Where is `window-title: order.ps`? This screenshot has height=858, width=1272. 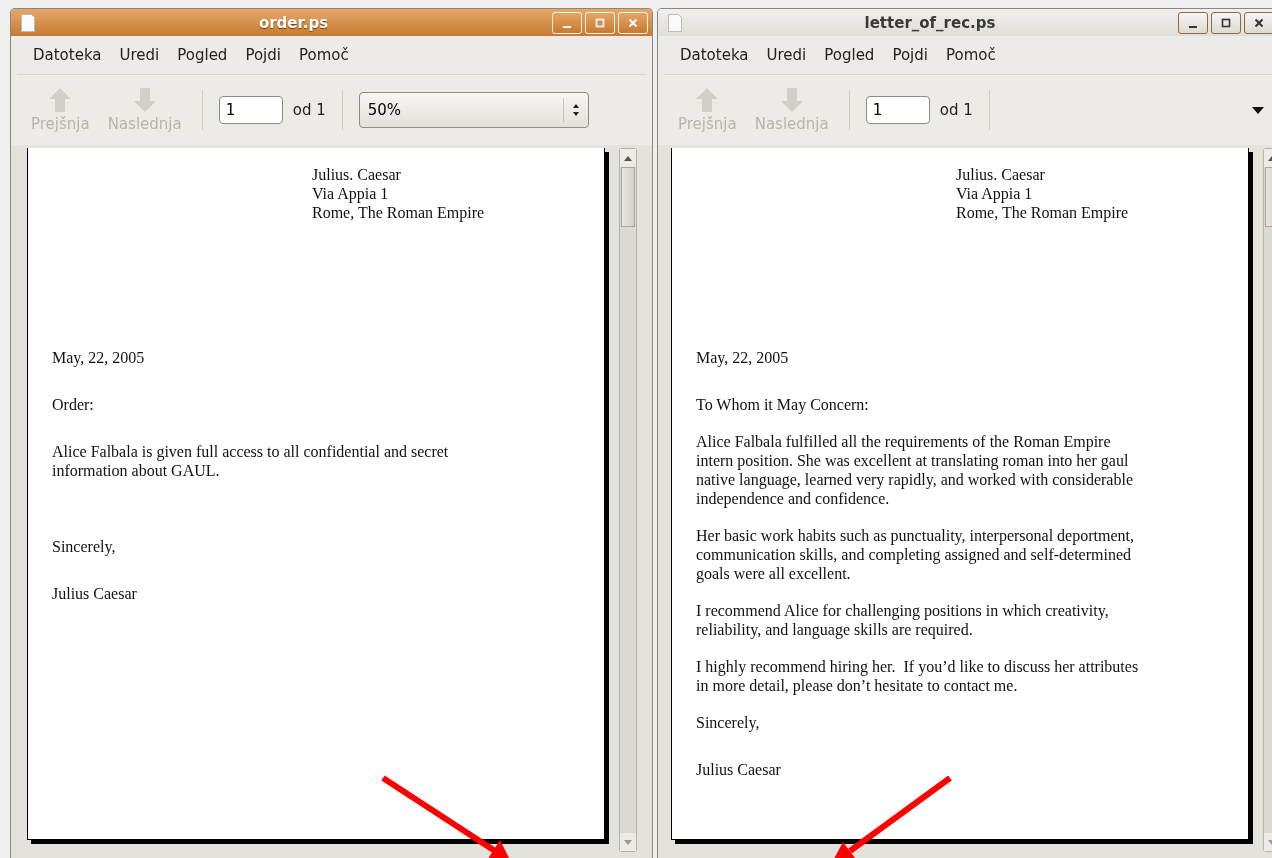 window-title: order.ps is located at coordinates (293, 22).